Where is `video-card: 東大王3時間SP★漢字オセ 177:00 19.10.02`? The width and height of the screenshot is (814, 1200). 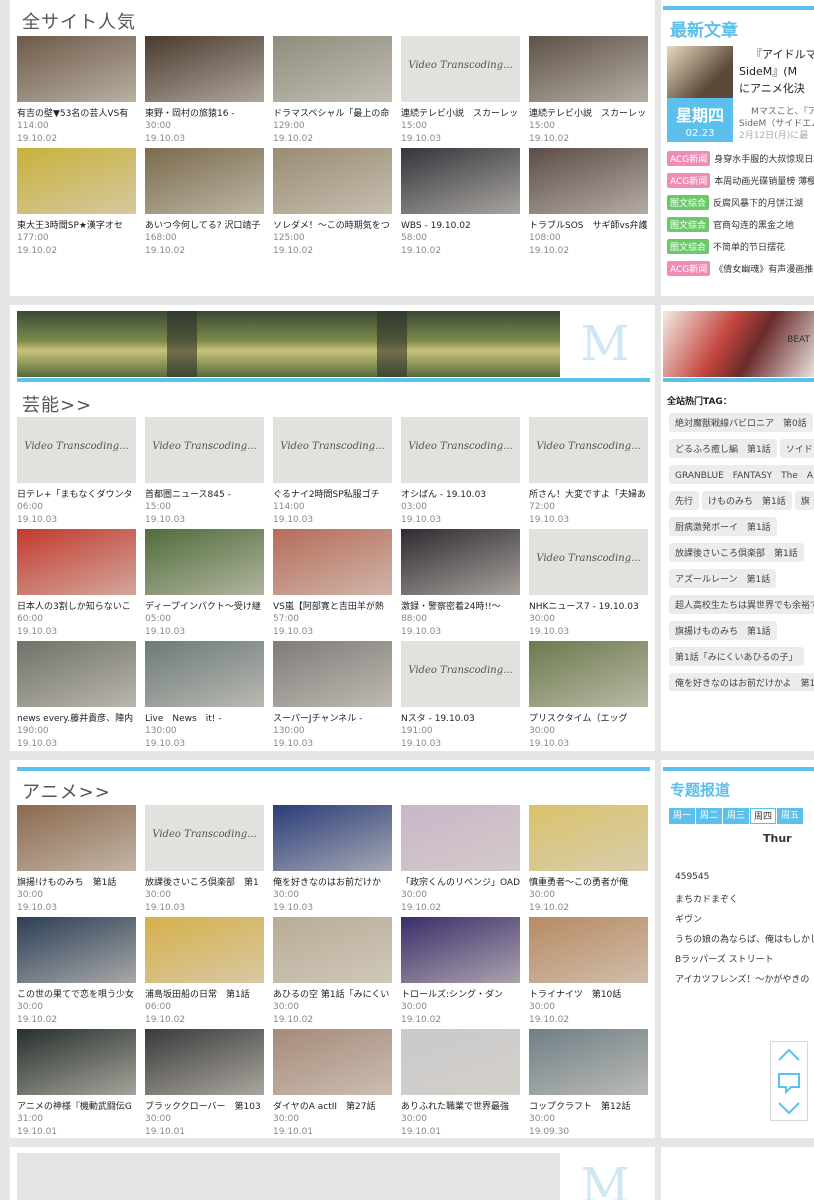
video-card: 東大王3時間SP★漢字オセ 177:00 19.10.02 is located at coordinates (76, 202).